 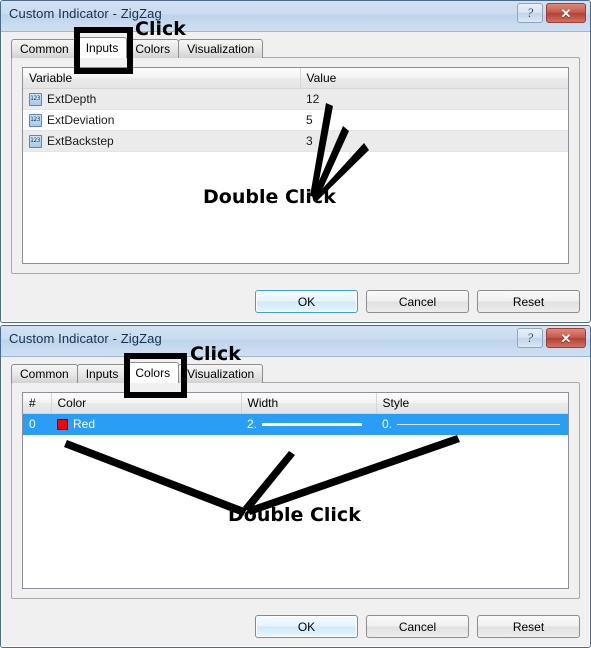 What do you see at coordinates (269, 197) in the screenshot?
I see `annotation-double-click-label-inputs: Double Click` at bounding box center [269, 197].